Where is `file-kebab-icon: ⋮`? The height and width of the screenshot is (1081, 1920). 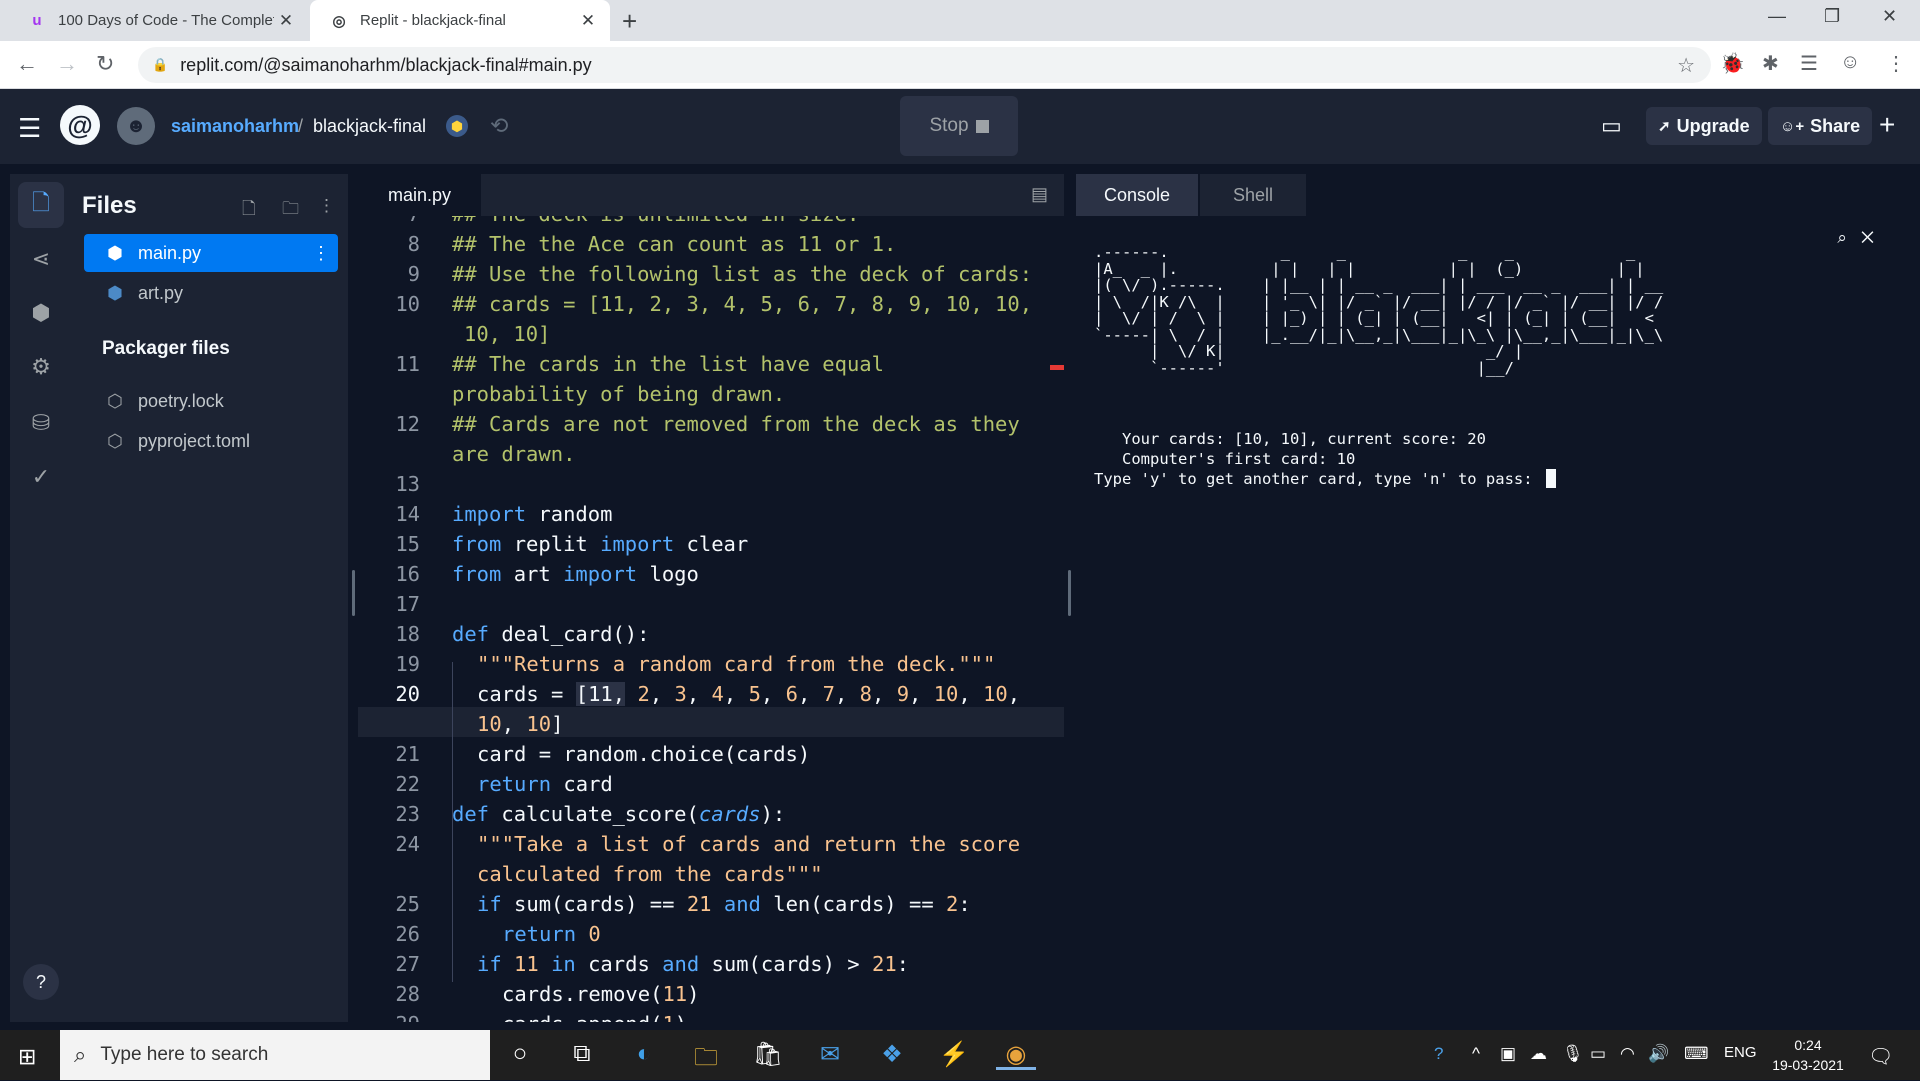
file-kebab-icon: ⋮ is located at coordinates (321, 253).